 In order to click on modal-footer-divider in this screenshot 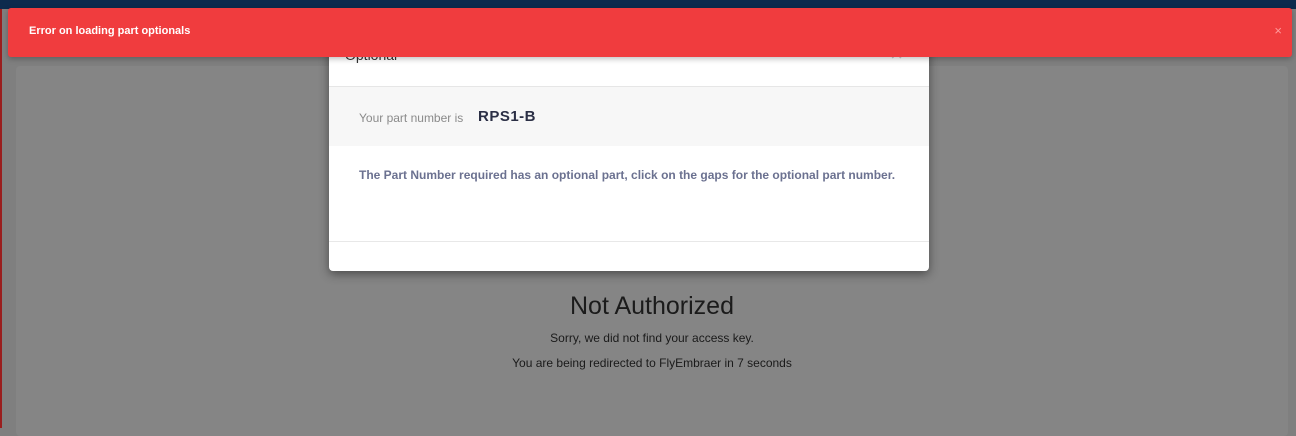, I will do `click(629, 241)`.